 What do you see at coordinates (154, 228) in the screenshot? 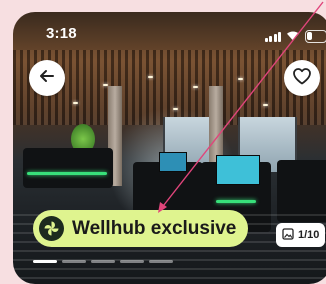
I see `badge-label: Wellhub exclusive` at bounding box center [154, 228].